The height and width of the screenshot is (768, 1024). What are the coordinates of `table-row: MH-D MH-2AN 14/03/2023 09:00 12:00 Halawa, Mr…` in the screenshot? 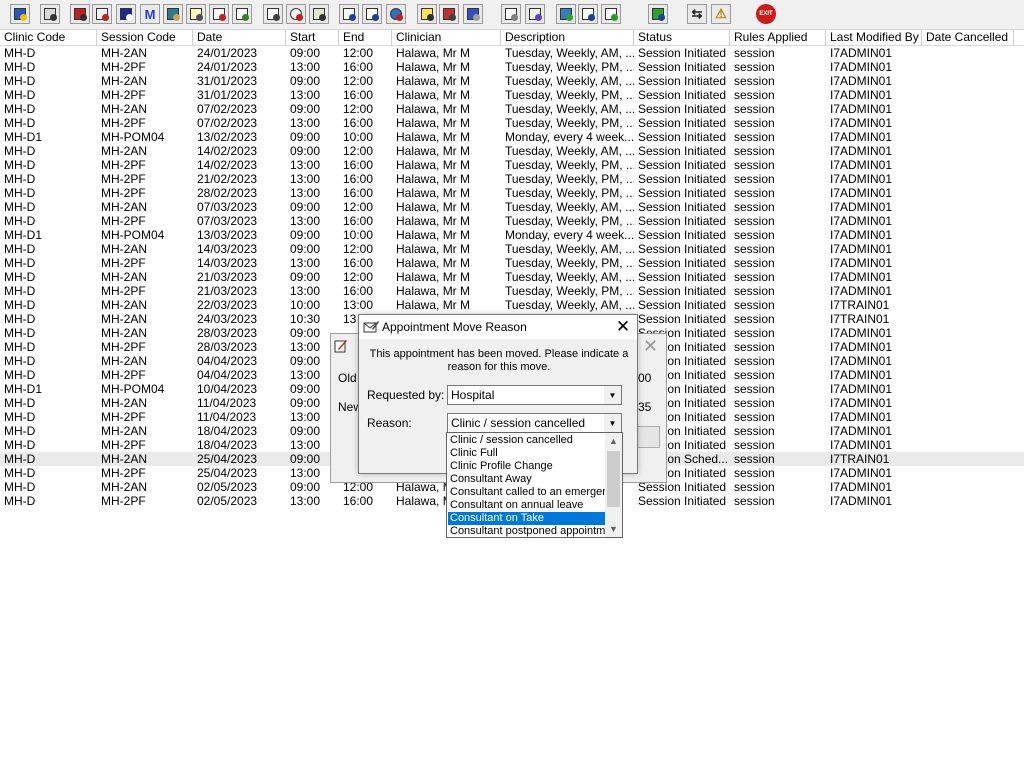 It's located at (512, 249).